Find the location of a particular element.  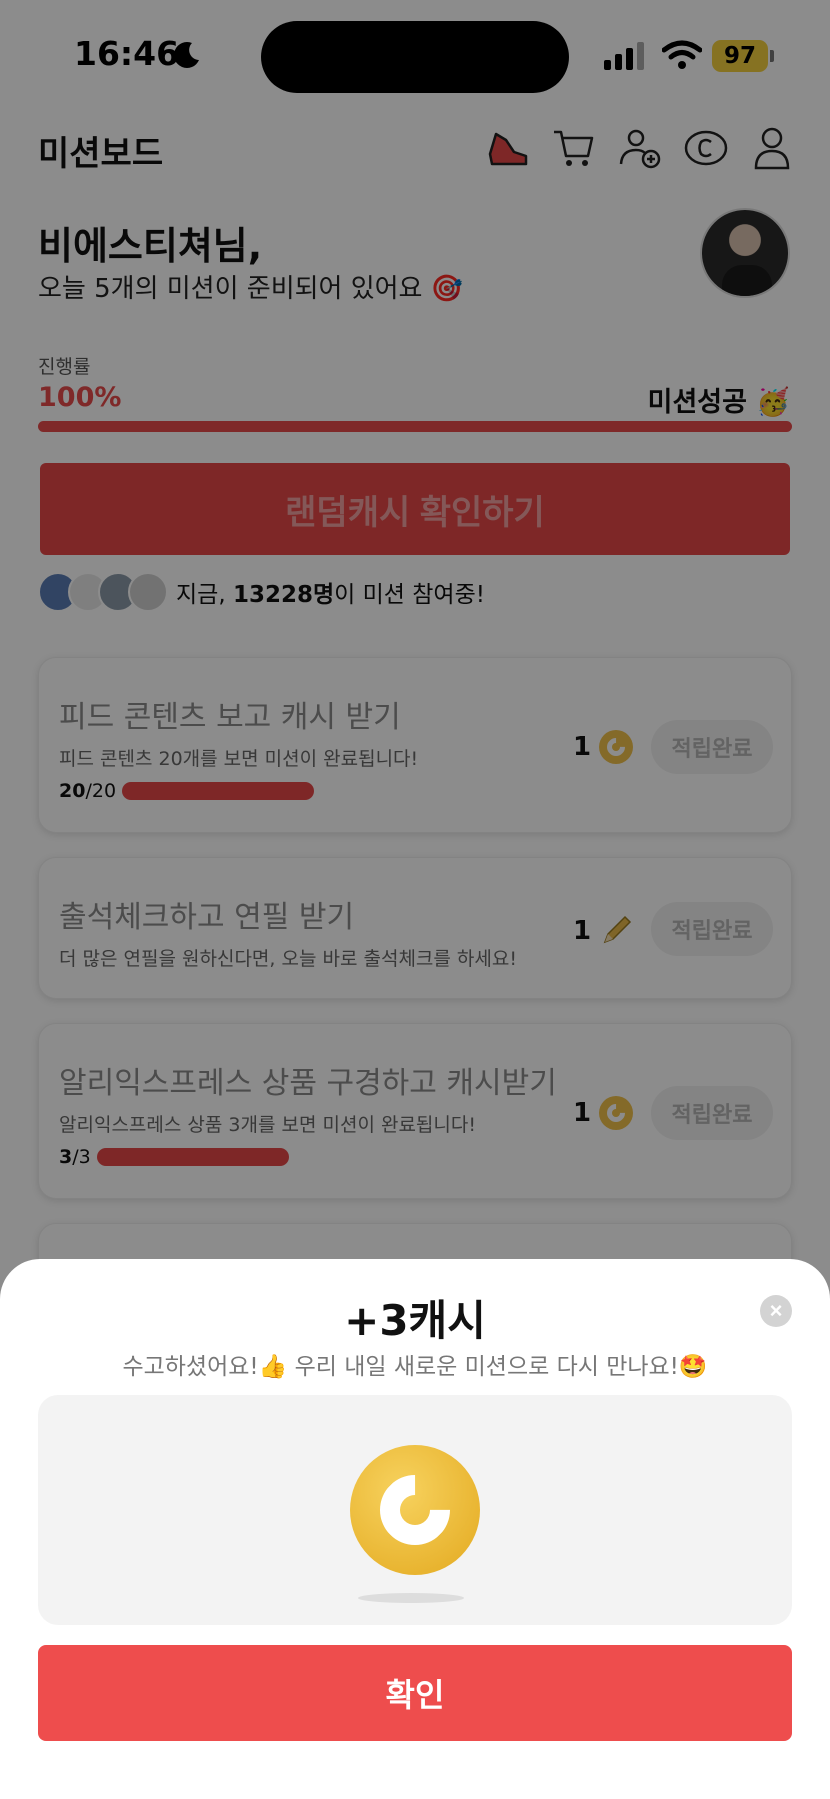

reward-title: +3캐시 is located at coordinates (415, 1320).